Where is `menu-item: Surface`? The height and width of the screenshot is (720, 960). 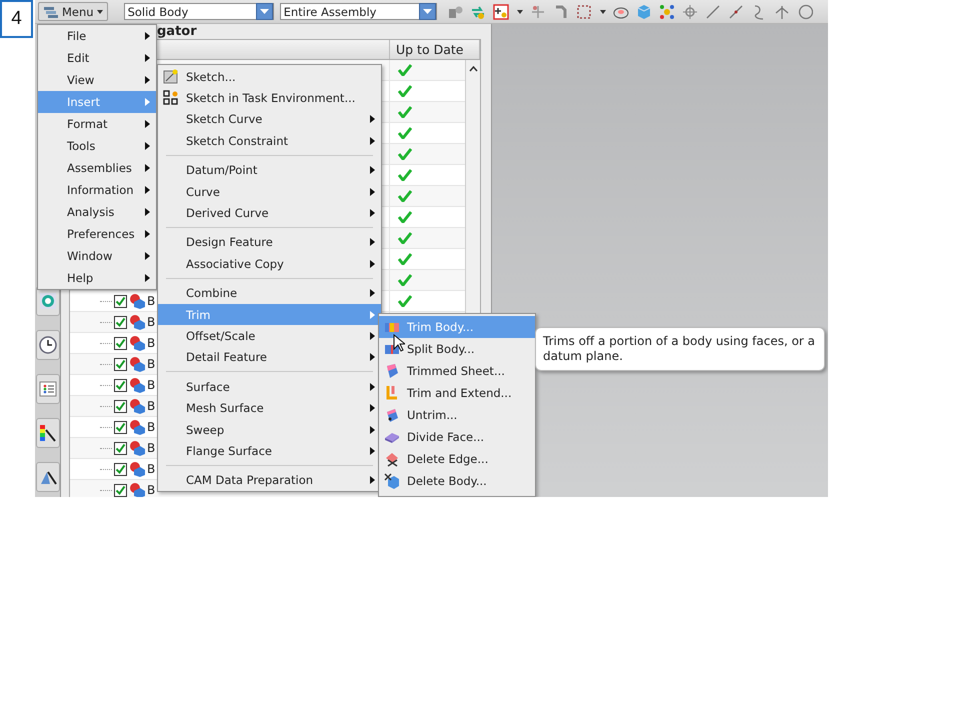 menu-item: Surface is located at coordinates (269, 387).